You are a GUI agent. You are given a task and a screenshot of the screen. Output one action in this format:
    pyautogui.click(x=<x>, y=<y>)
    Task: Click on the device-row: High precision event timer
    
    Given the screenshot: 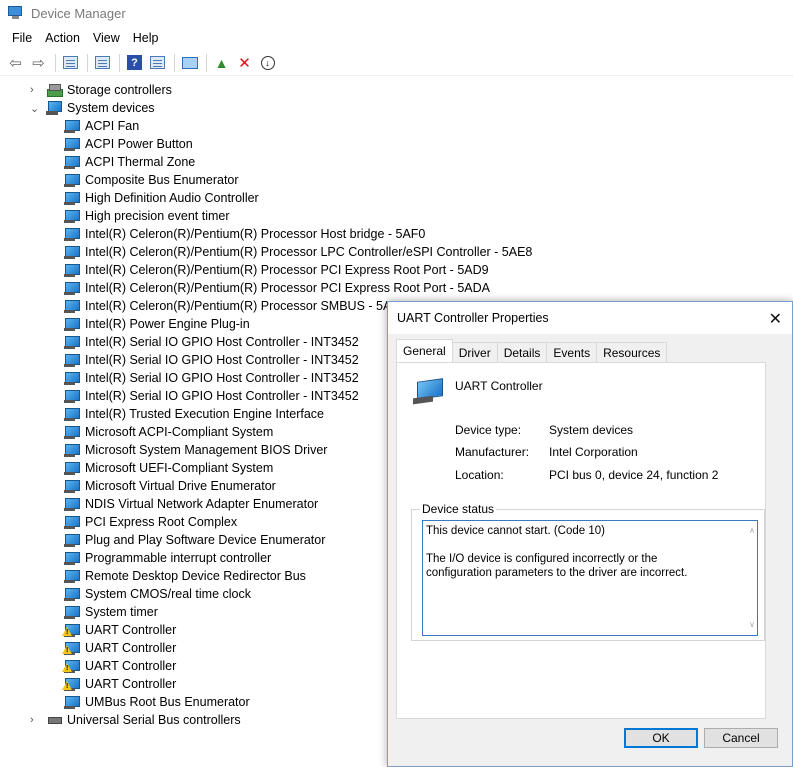 What is the action you would take?
    pyautogui.click(x=147, y=216)
    